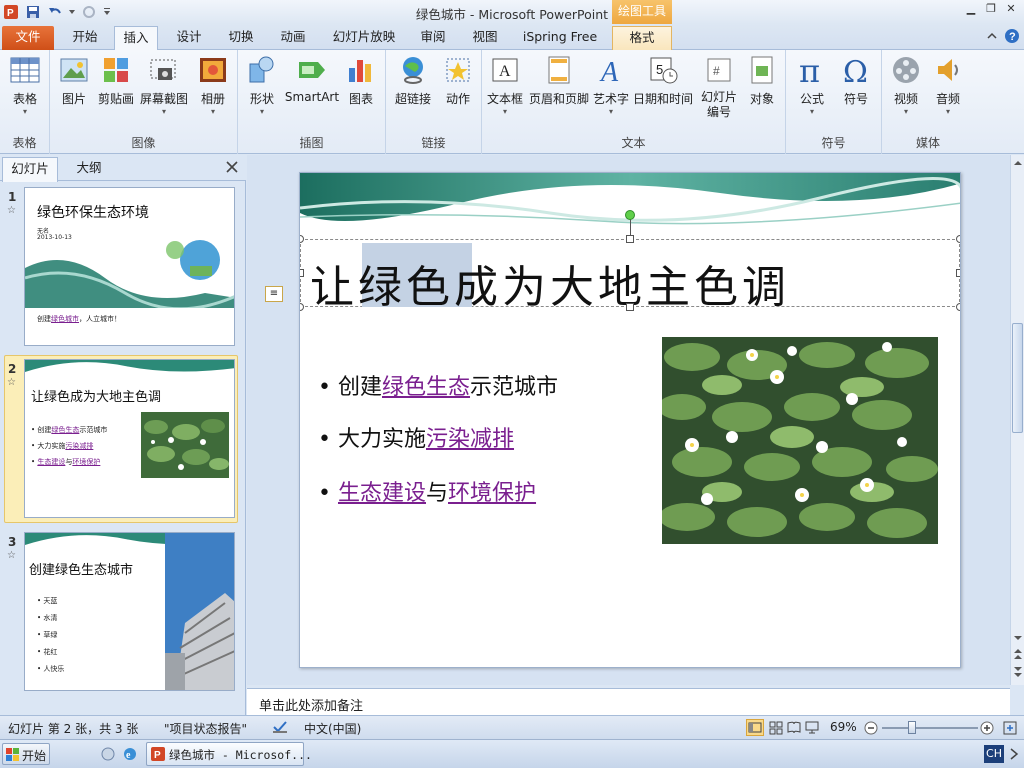  I want to click on tab-file: 文件, so click(28, 38).